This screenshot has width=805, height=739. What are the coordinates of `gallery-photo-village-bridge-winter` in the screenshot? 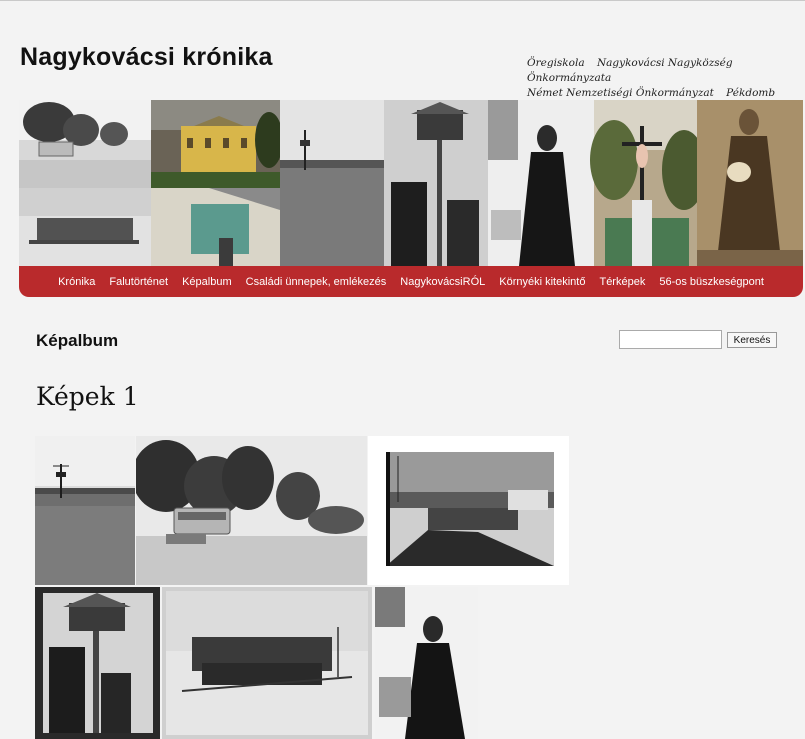 It's located at (468, 510).